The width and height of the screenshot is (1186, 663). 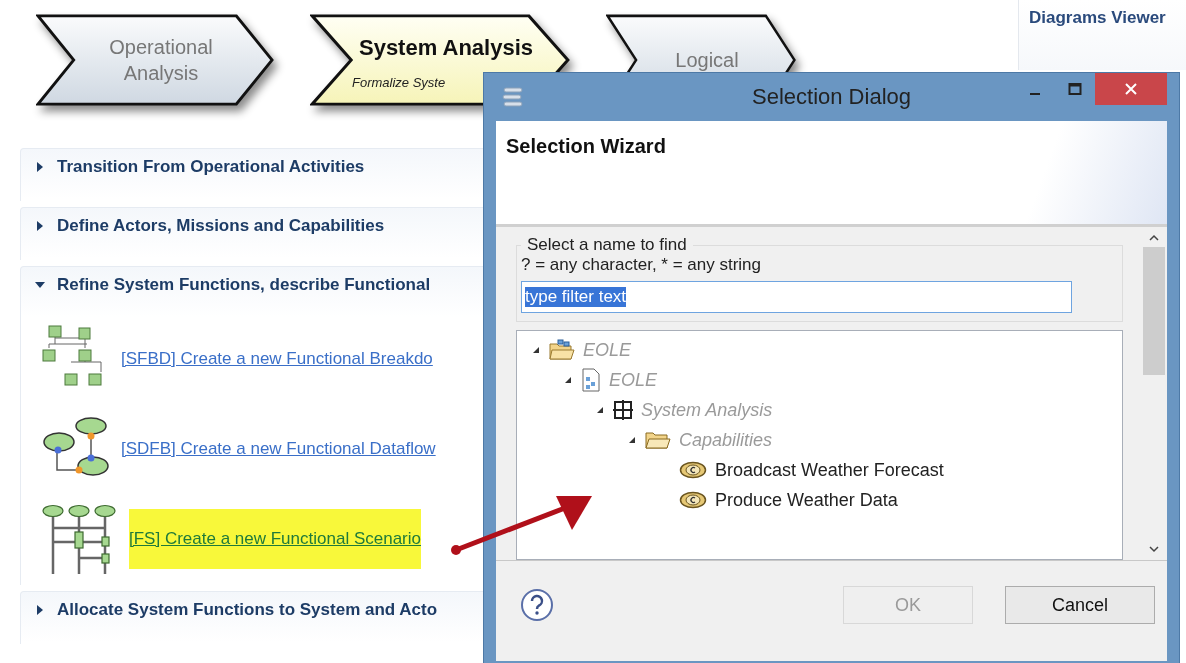 What do you see at coordinates (607, 245) in the screenshot?
I see `group-label: Select a name to find` at bounding box center [607, 245].